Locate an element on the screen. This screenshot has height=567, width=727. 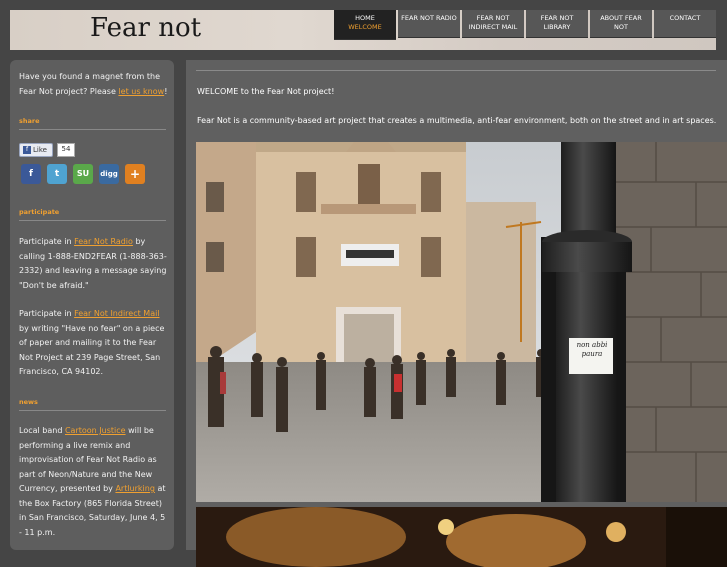
cartoon-justice-link: Cartoon Justice is located at coordinates (95, 430).